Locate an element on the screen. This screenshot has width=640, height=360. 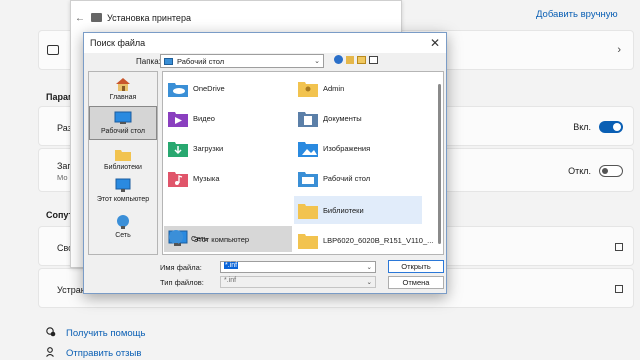
filetype-value: *.inf is located at coordinates (230, 280).